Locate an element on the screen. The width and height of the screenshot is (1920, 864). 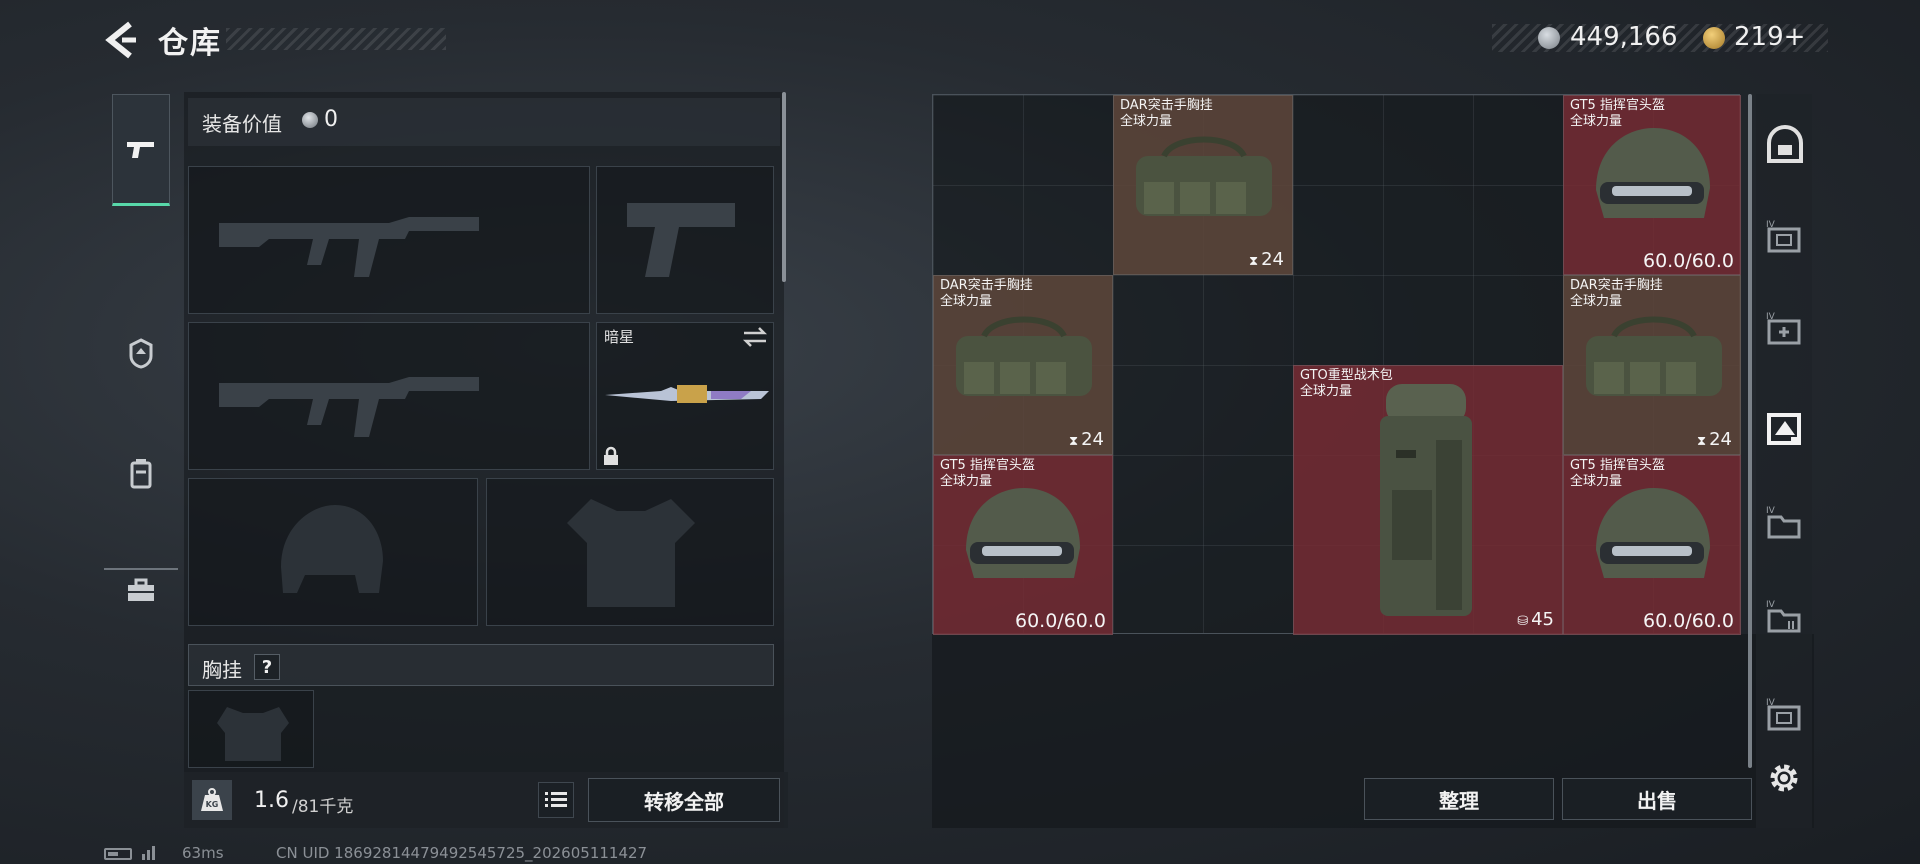
loadout-tabs is located at coordinates (141, 343).